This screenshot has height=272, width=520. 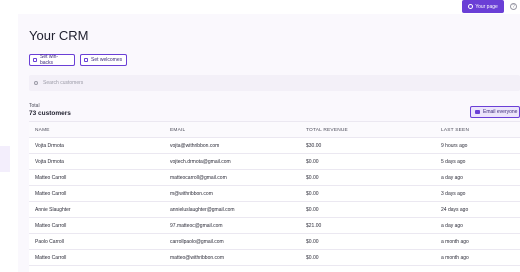 I want to click on your-page-label: Your page, so click(x=486, y=6).